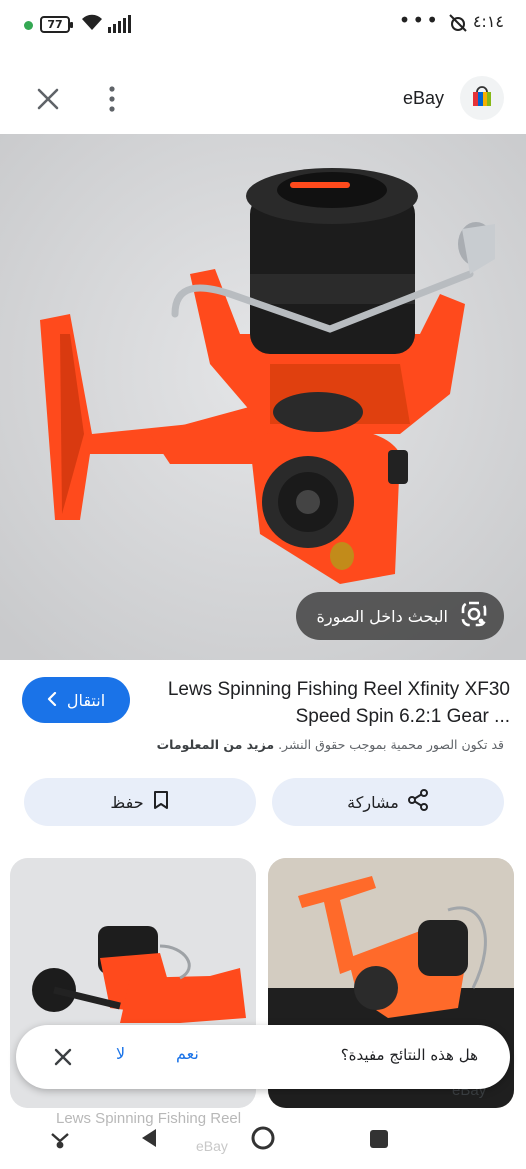  What do you see at coordinates (382, 616) in the screenshot?
I see `search-in-image-label: البحث داخل الصورة` at bounding box center [382, 616].